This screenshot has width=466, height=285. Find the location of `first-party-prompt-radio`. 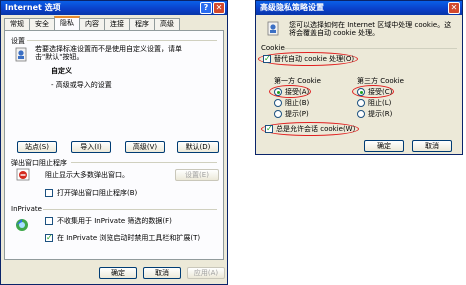

first-party-prompt-radio is located at coordinates (278, 114).